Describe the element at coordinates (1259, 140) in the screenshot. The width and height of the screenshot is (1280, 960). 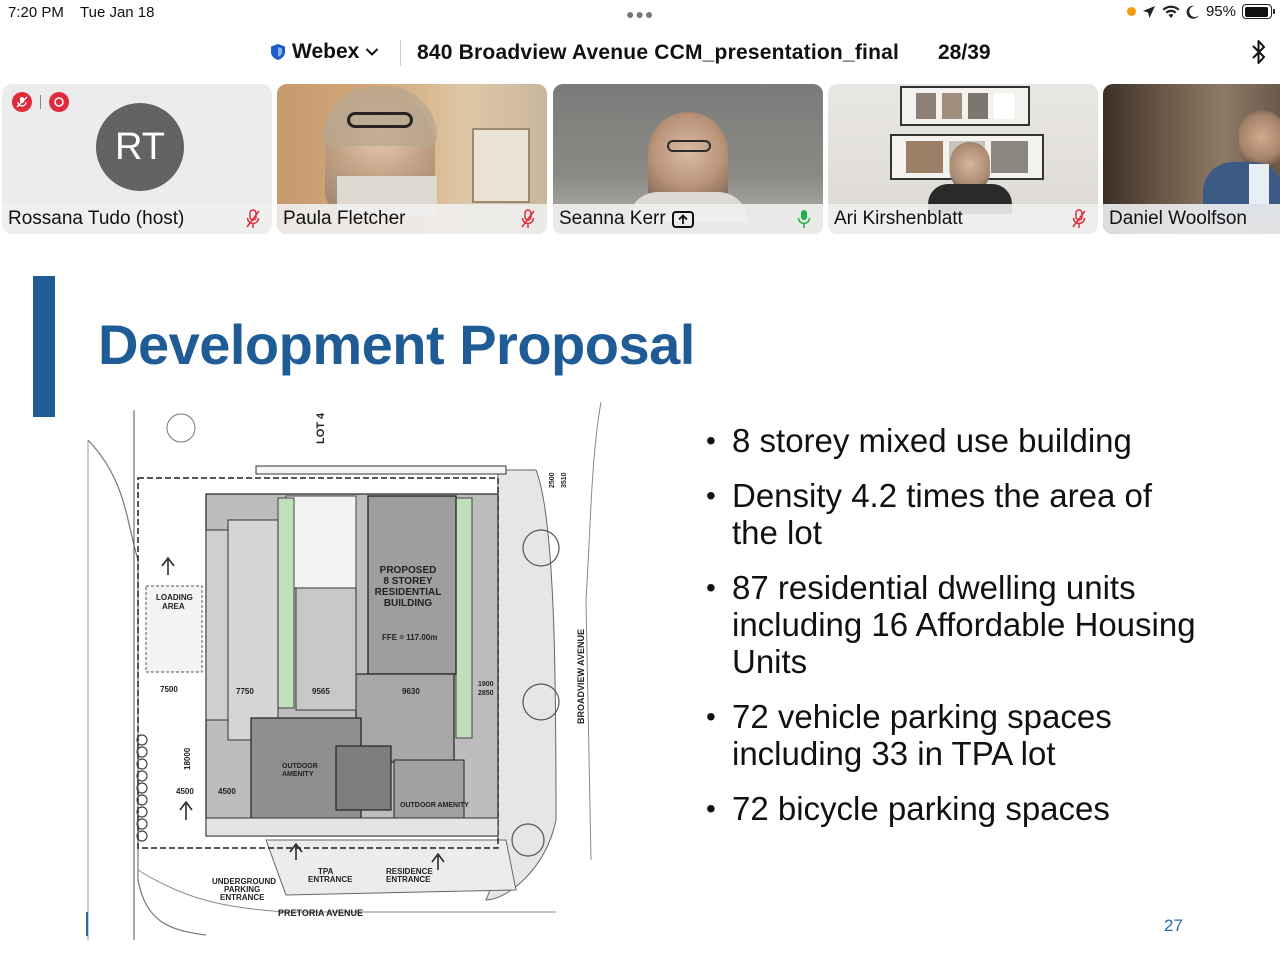
I see `video-person-shape` at that location.